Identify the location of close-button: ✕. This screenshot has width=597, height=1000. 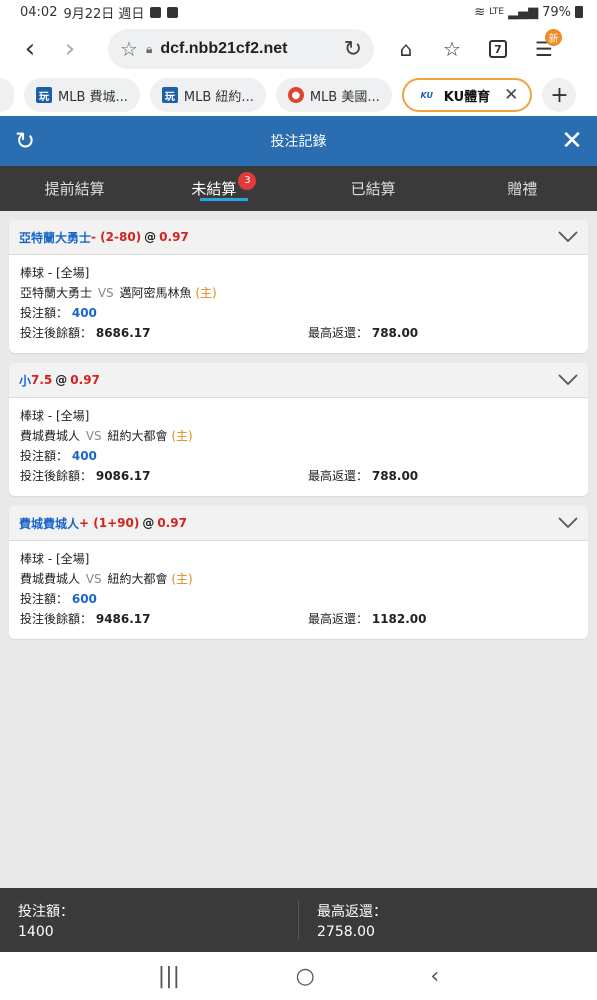
(572, 141).